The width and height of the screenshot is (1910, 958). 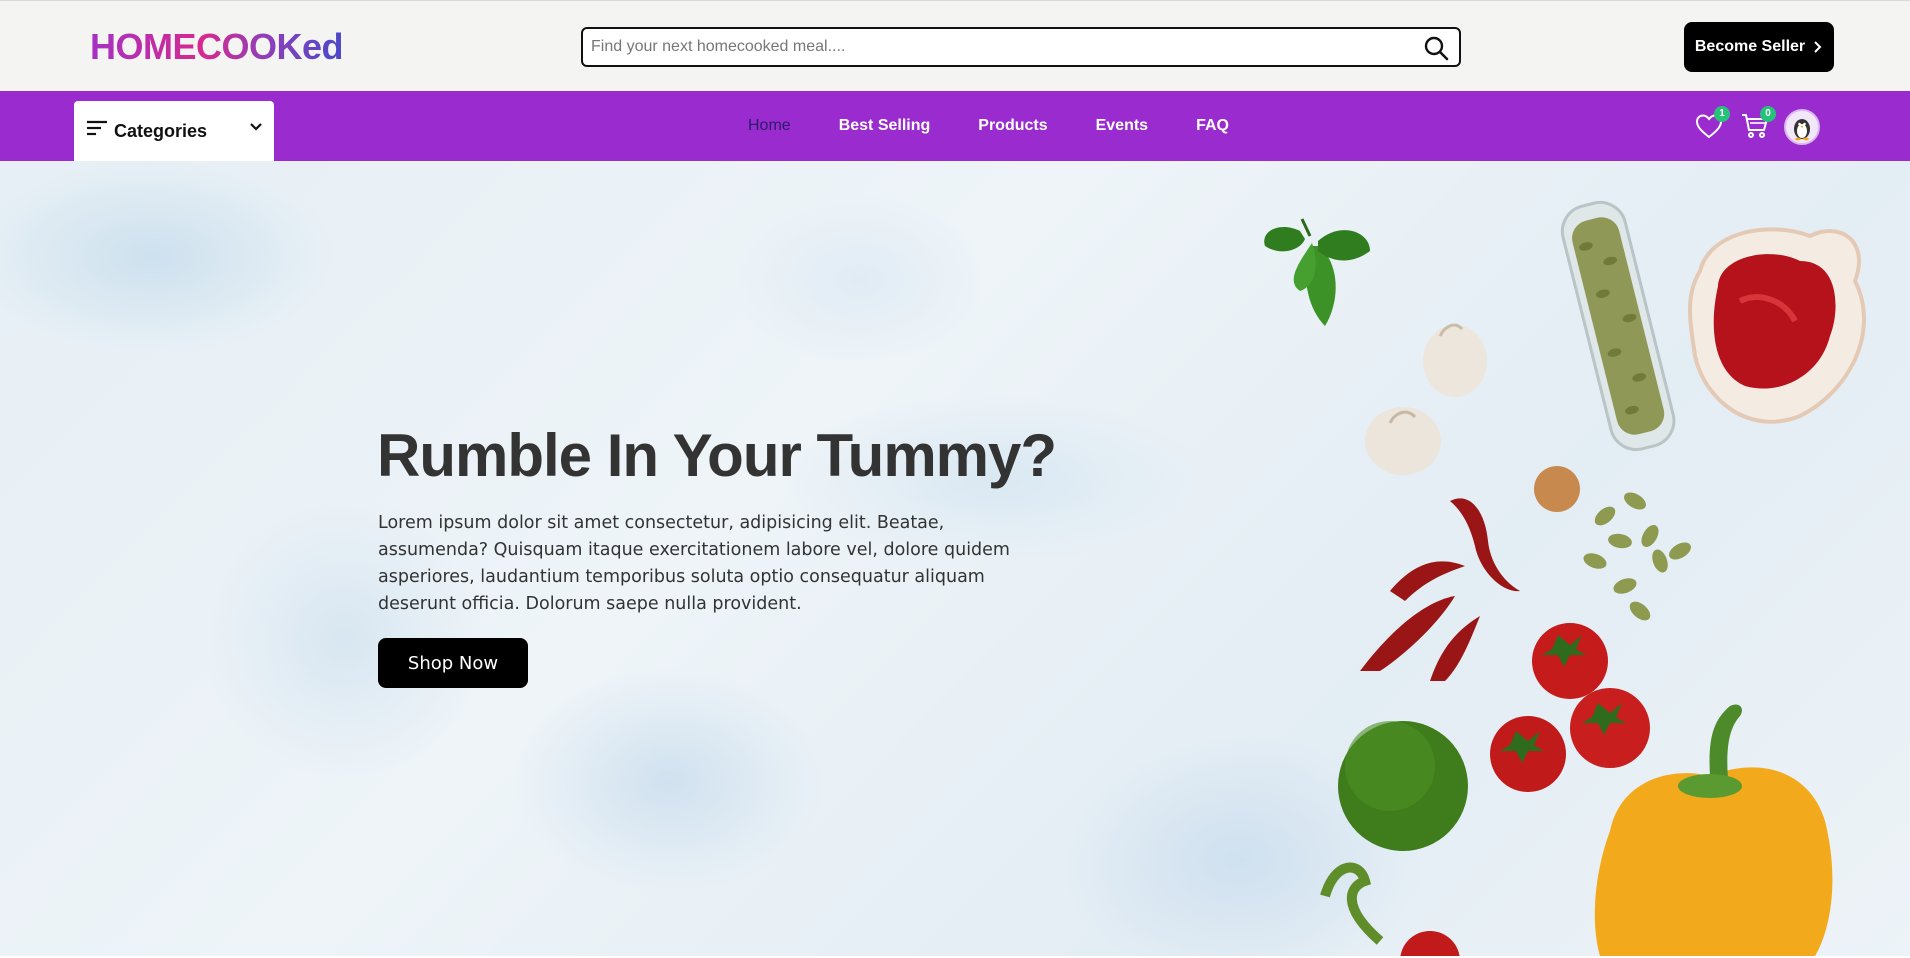 What do you see at coordinates (1758, 123) in the screenshot?
I see `cart-button: 0` at bounding box center [1758, 123].